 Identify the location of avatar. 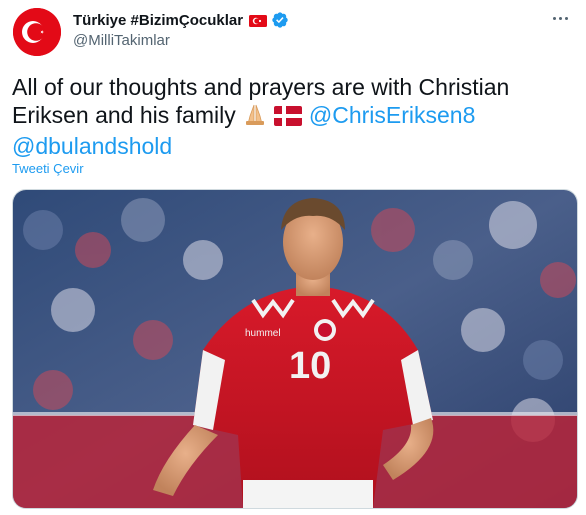
(37, 32).